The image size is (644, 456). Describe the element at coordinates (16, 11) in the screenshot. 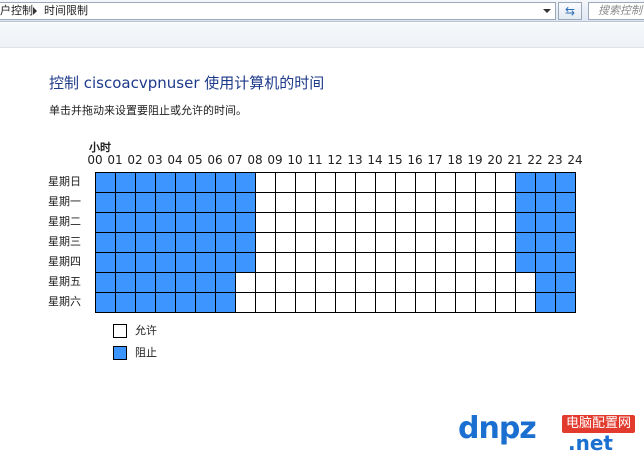

I see `breadcrumb-item-user-control: 户控制` at that location.